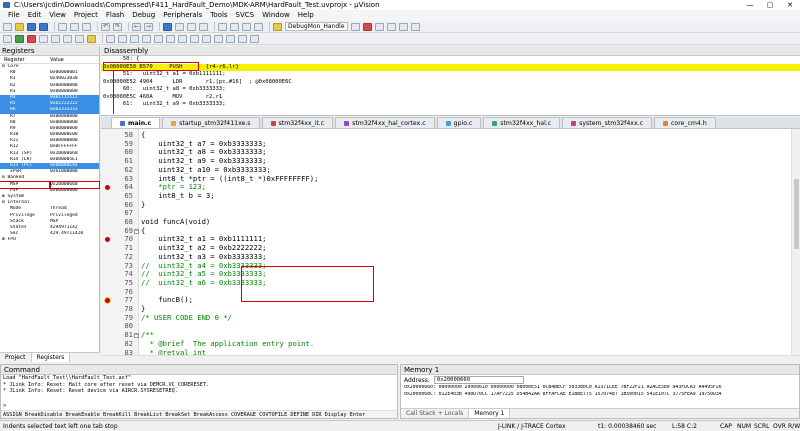  I want to click on step-out-icon, so click(67, 38).